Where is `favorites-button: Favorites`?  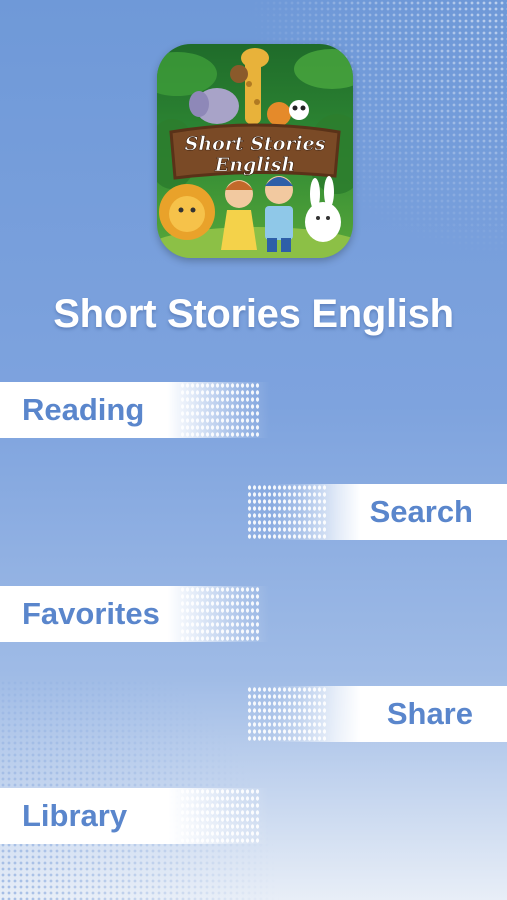
favorites-button: Favorites is located at coordinates (135, 614).